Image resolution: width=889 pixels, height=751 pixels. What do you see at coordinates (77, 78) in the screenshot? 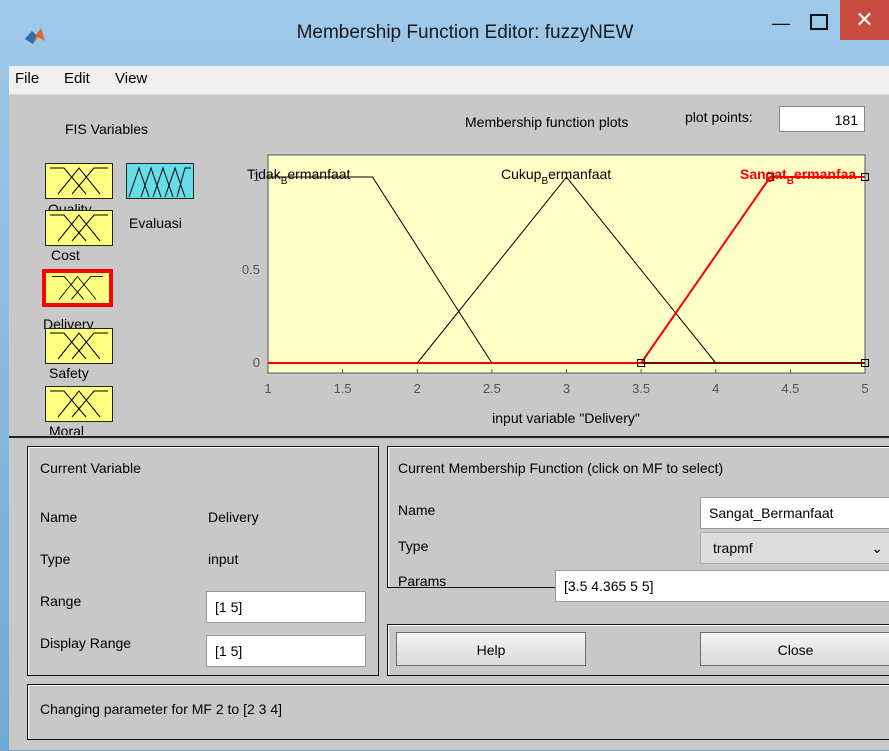
I see `menu-edit: Edit` at bounding box center [77, 78].